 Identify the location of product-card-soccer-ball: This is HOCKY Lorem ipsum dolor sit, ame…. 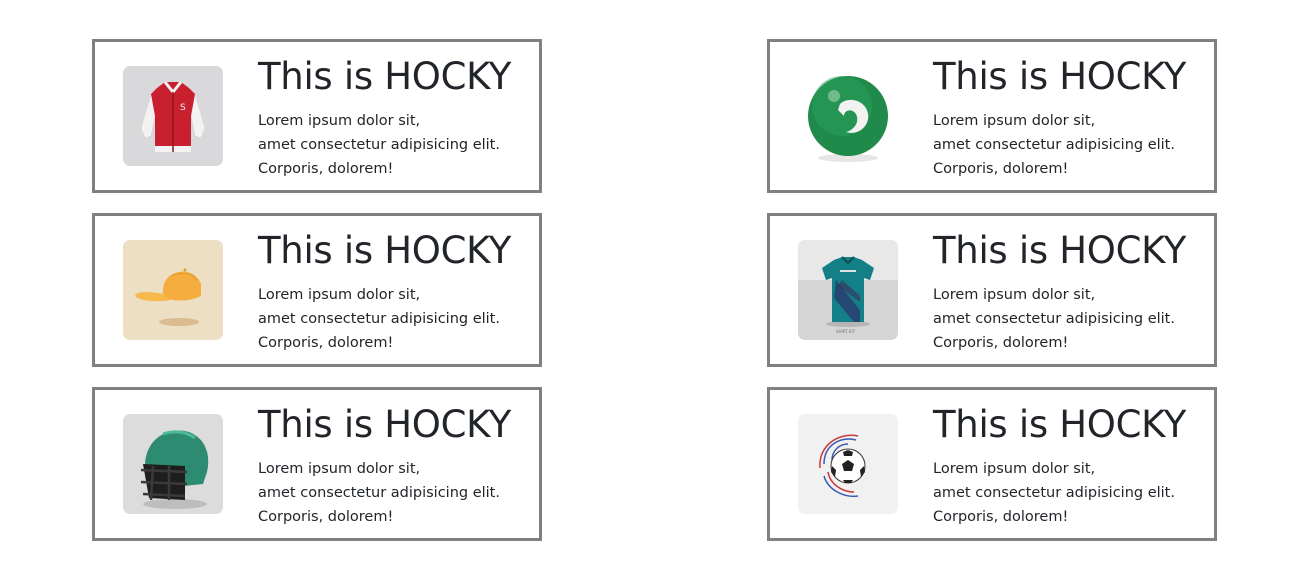
(992, 464).